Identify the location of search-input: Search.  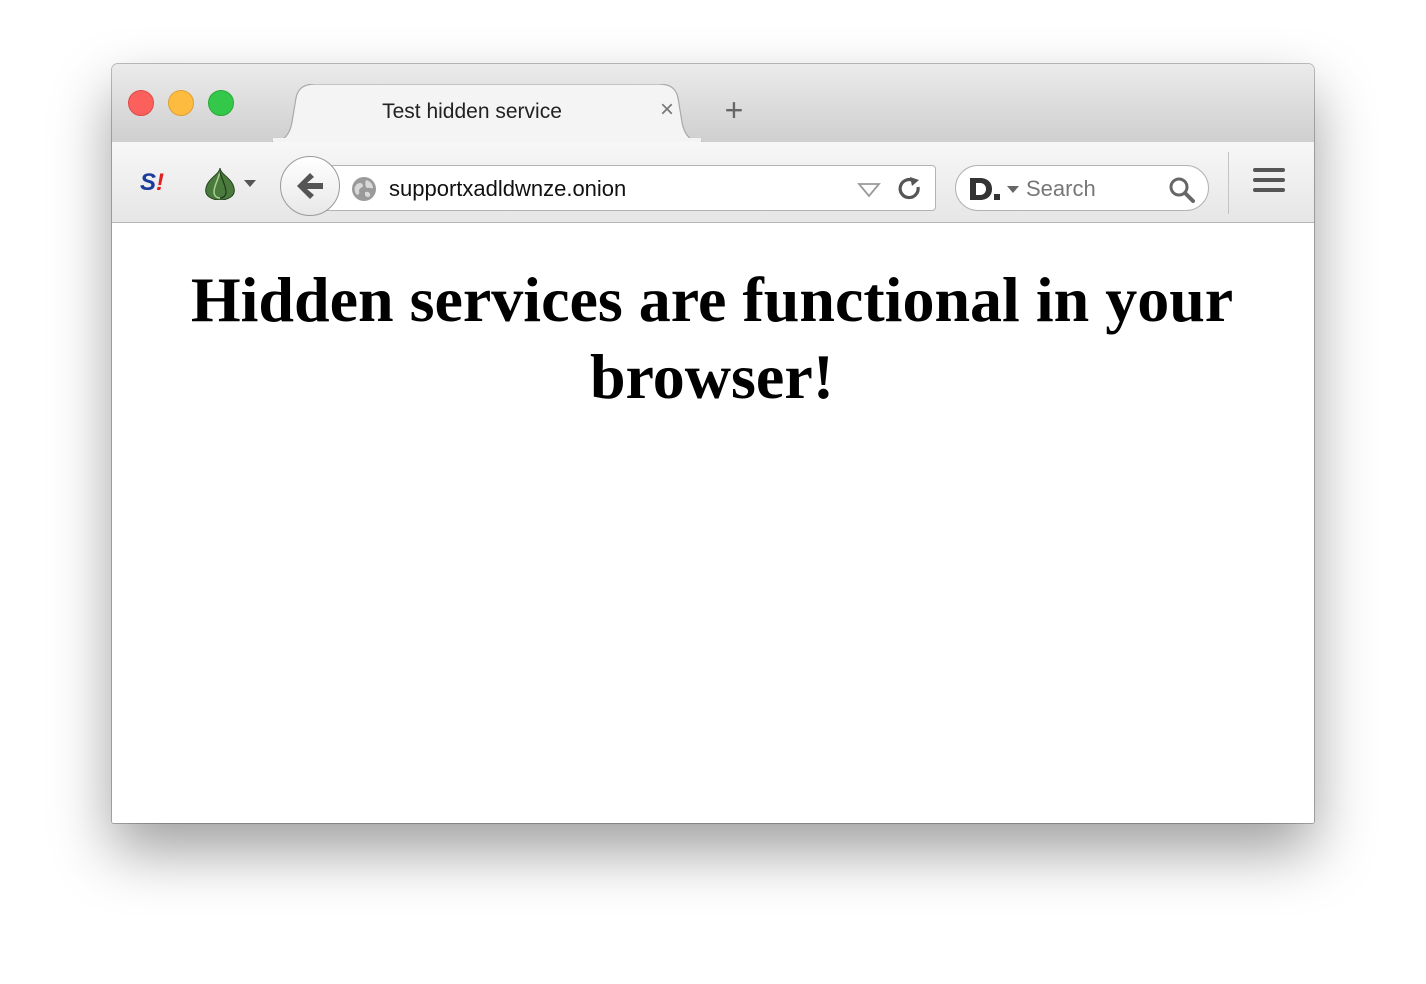
(1061, 189).